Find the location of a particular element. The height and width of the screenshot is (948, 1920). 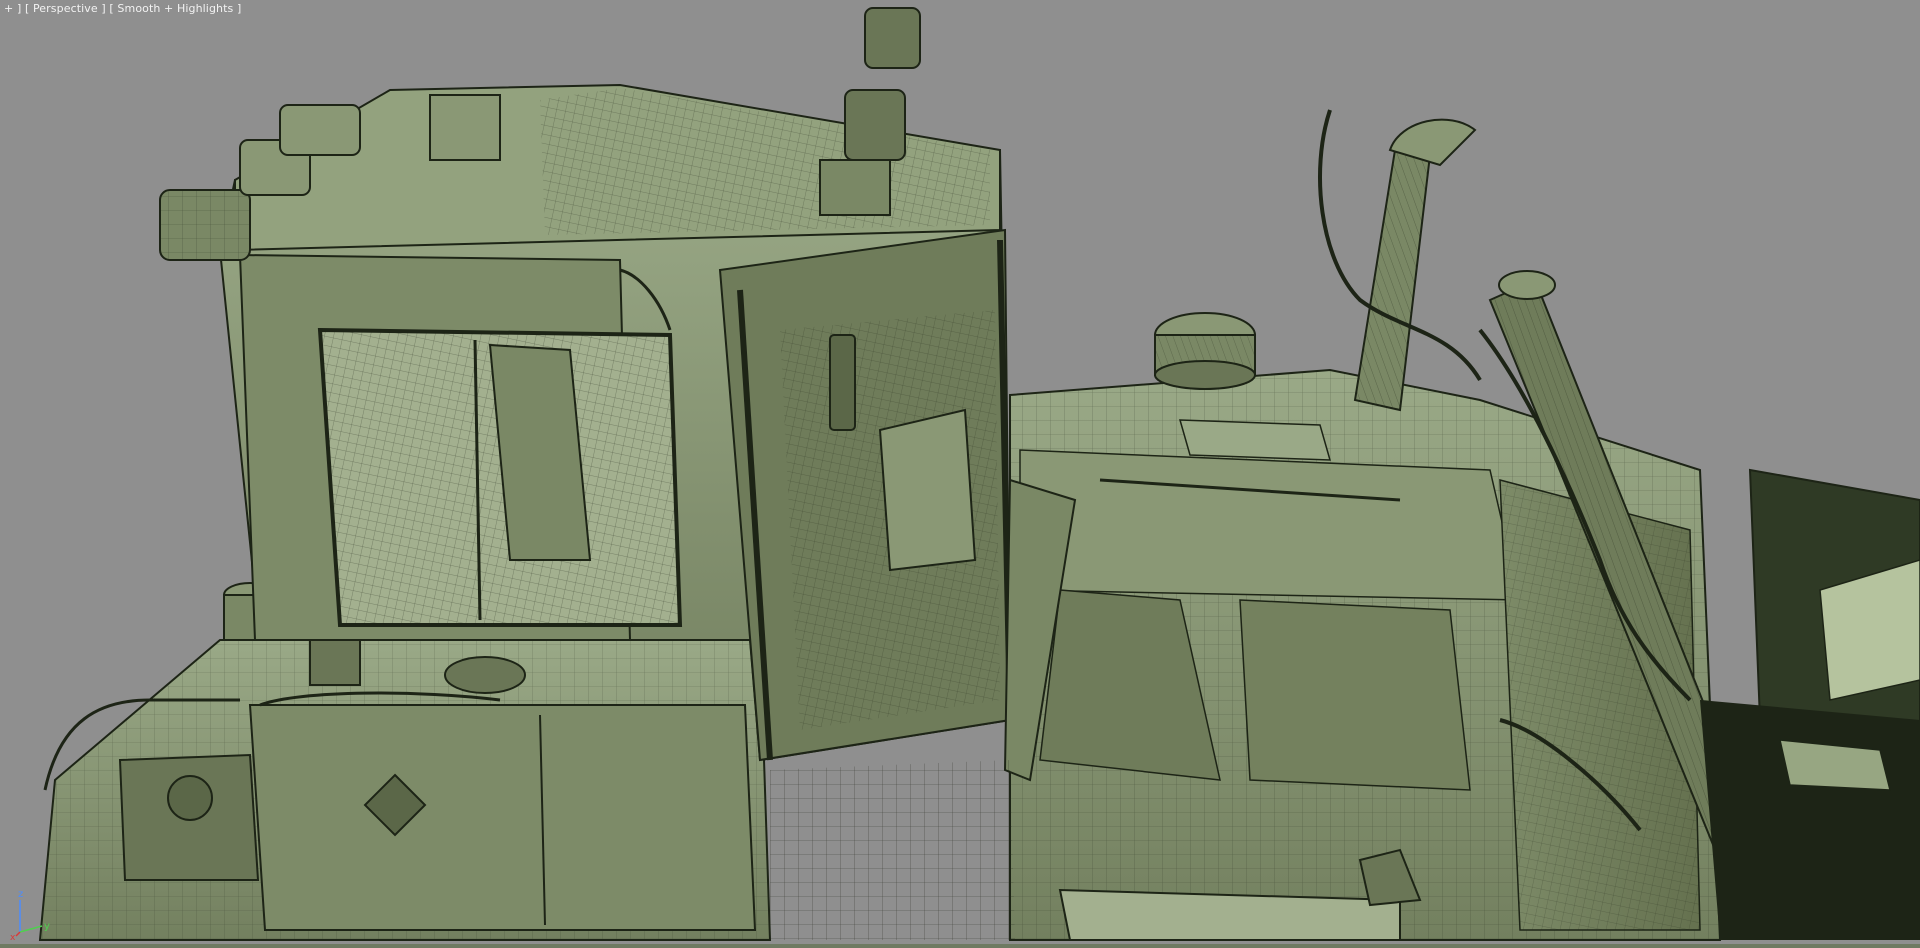

viewport-shading-mode: Smooth + Highlights is located at coordinates (175, 8).